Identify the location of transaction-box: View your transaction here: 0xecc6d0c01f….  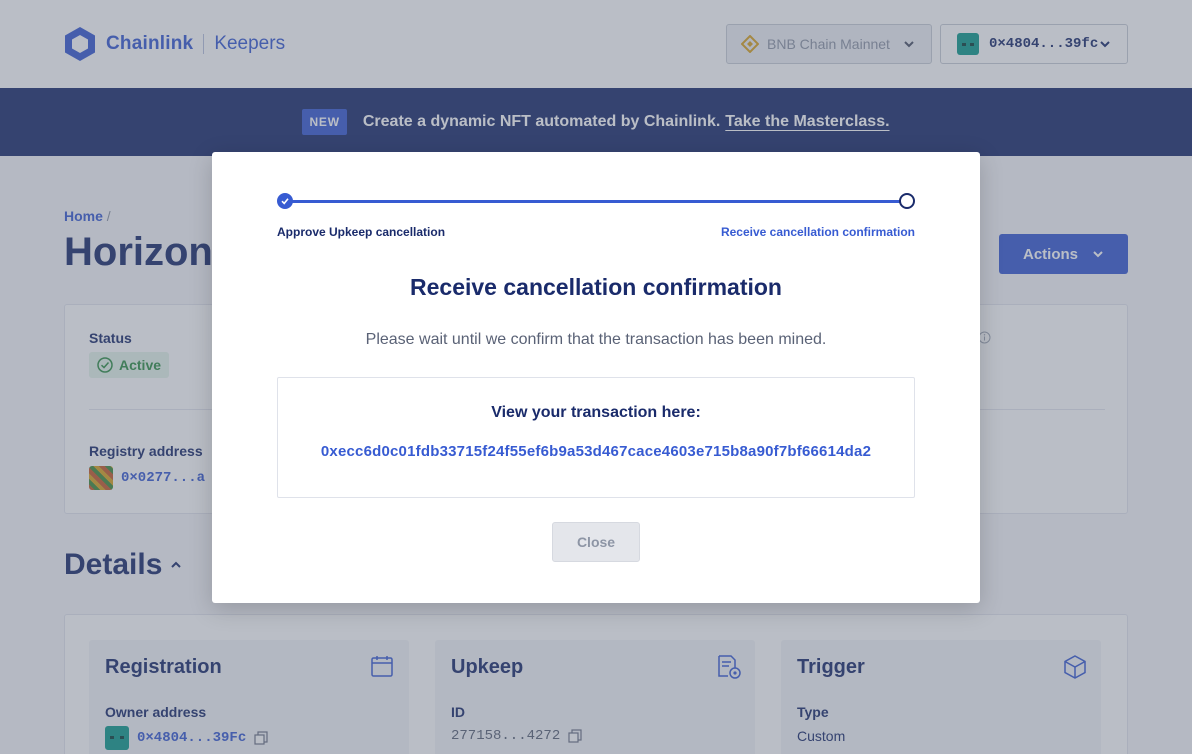
(596, 437).